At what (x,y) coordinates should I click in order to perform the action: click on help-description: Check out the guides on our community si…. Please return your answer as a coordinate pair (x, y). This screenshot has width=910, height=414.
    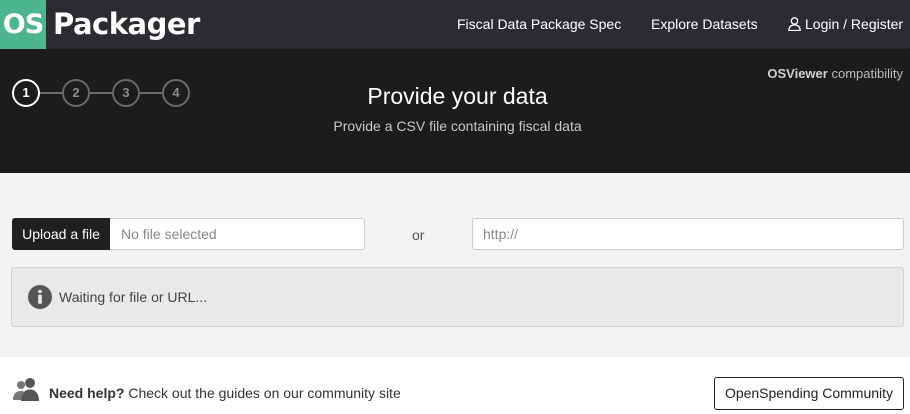
    Looking at the image, I should click on (264, 393).